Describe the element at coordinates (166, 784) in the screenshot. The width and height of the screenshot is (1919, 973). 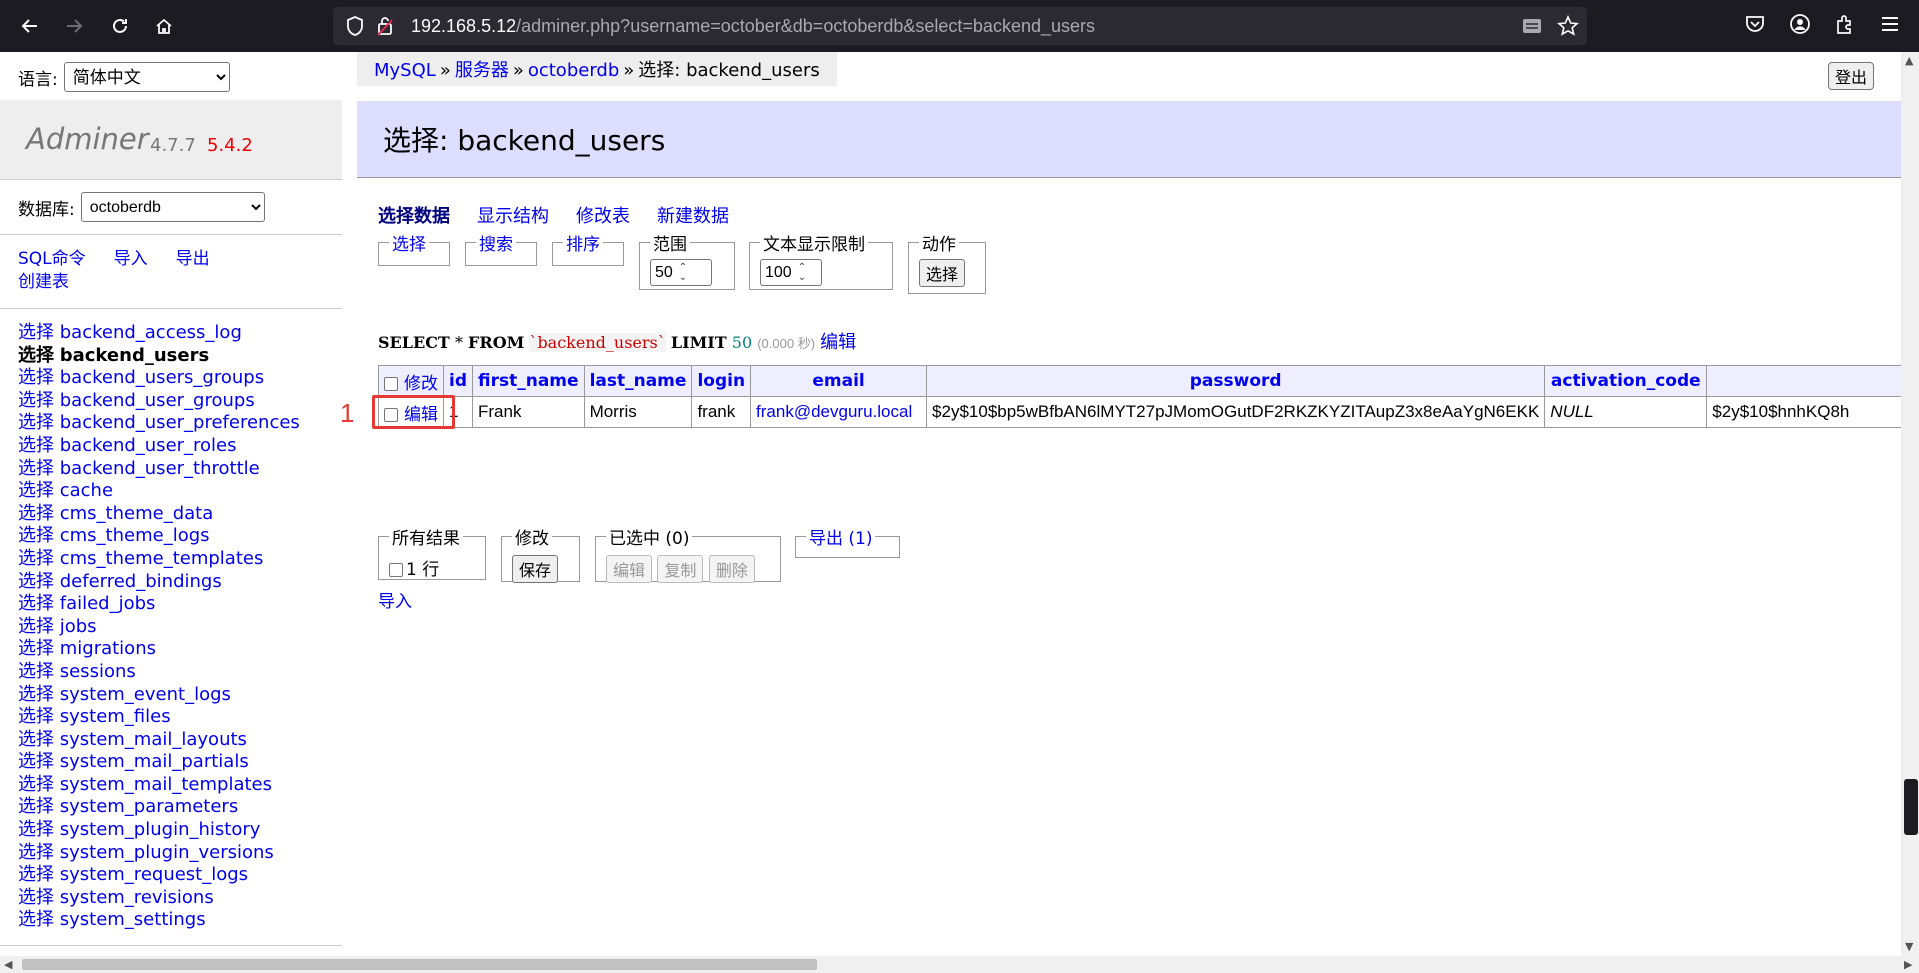
I see `table-name-link: system_mail_templates` at that location.